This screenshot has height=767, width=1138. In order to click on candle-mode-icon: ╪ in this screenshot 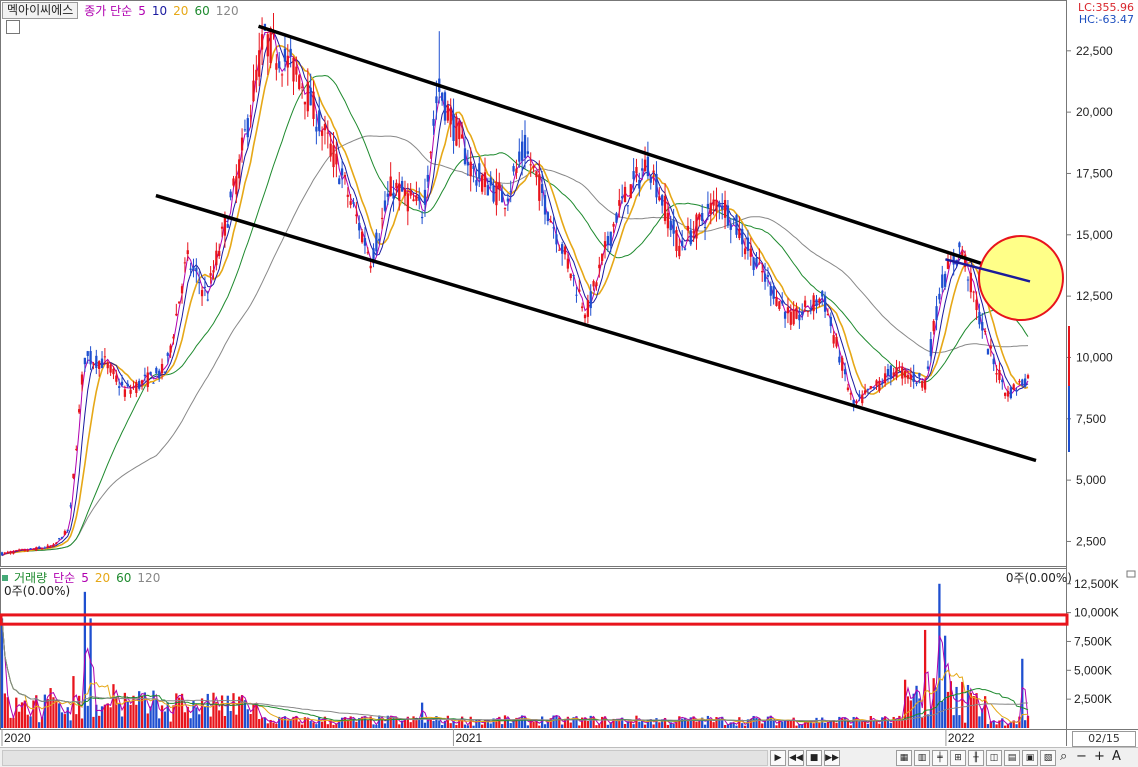, I will do `click(940, 758)`.